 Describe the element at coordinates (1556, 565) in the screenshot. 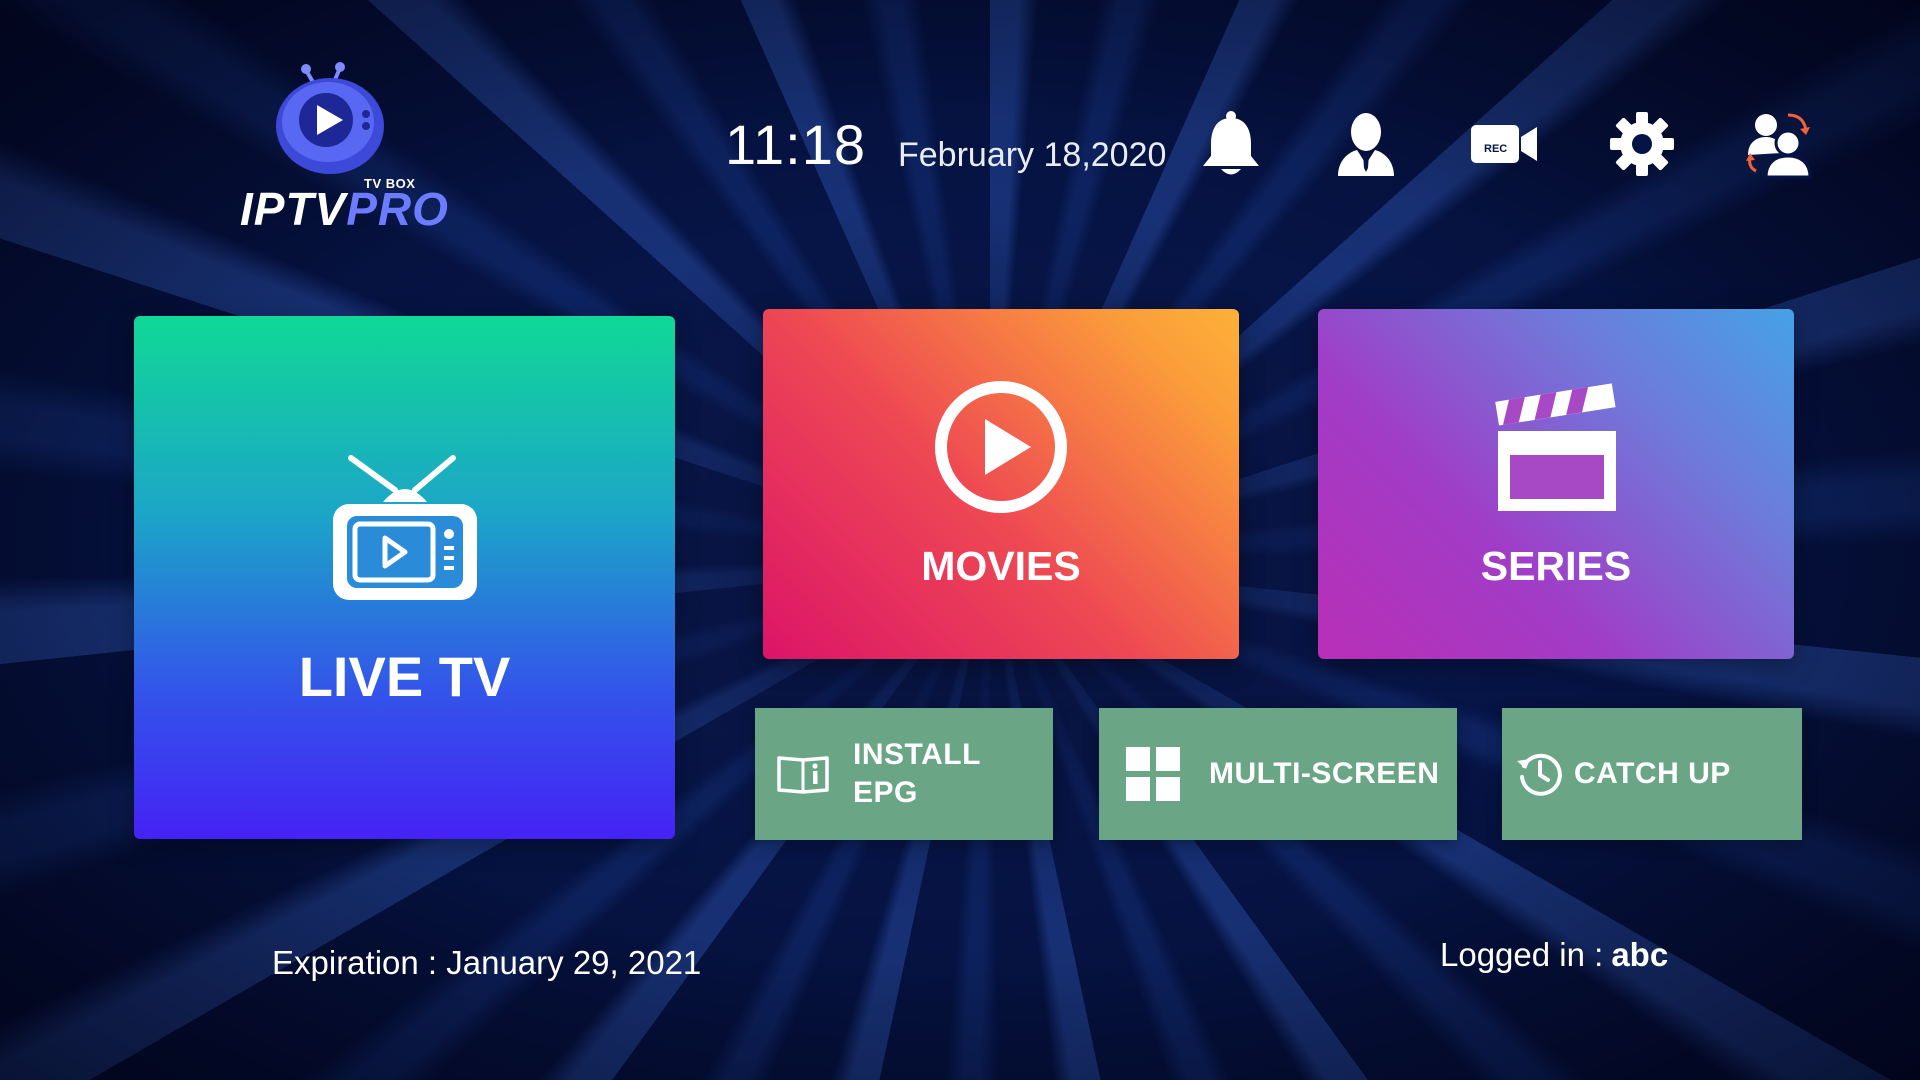

I see `series-label: SERIES` at that location.